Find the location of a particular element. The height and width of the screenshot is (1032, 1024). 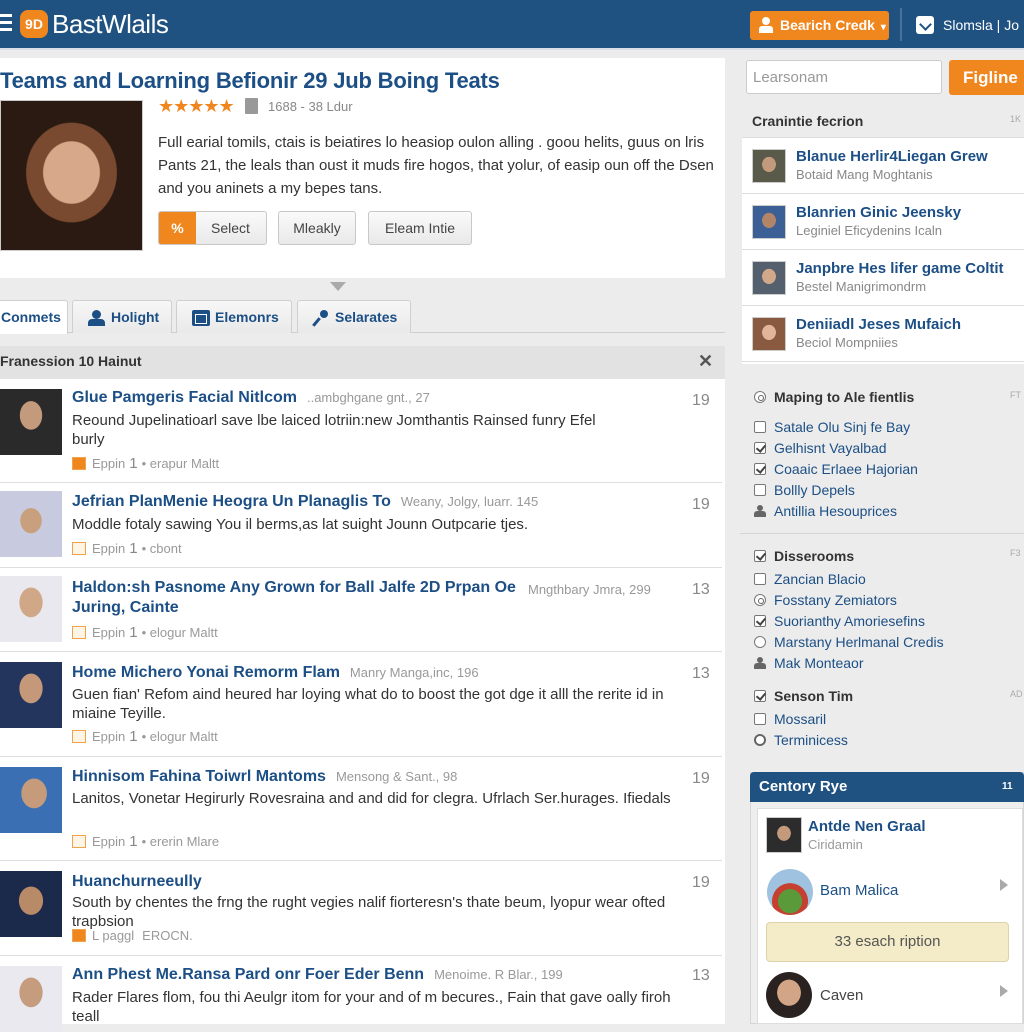

item-footer: L paggl EROCN. is located at coordinates (132, 935).